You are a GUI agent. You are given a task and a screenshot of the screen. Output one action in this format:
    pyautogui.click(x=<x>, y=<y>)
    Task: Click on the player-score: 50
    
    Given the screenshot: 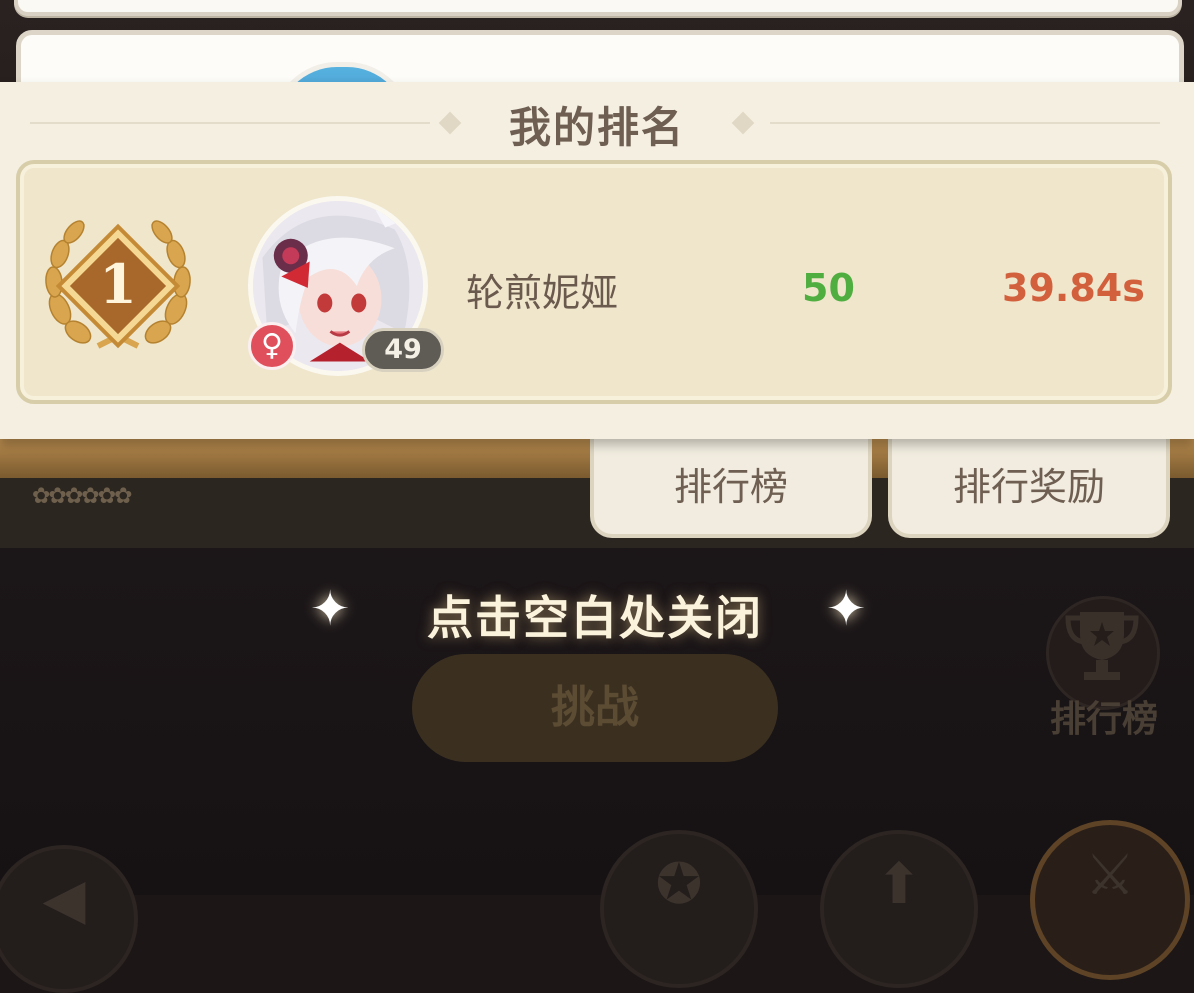 What is the action you would take?
    pyautogui.click(x=828, y=288)
    